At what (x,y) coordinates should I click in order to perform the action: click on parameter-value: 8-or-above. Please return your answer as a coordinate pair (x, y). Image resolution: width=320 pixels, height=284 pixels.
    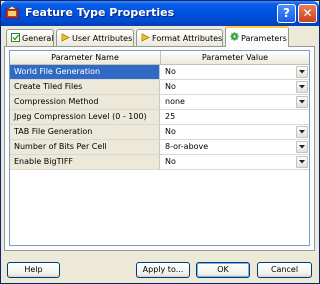
    Looking at the image, I should click on (187, 146).